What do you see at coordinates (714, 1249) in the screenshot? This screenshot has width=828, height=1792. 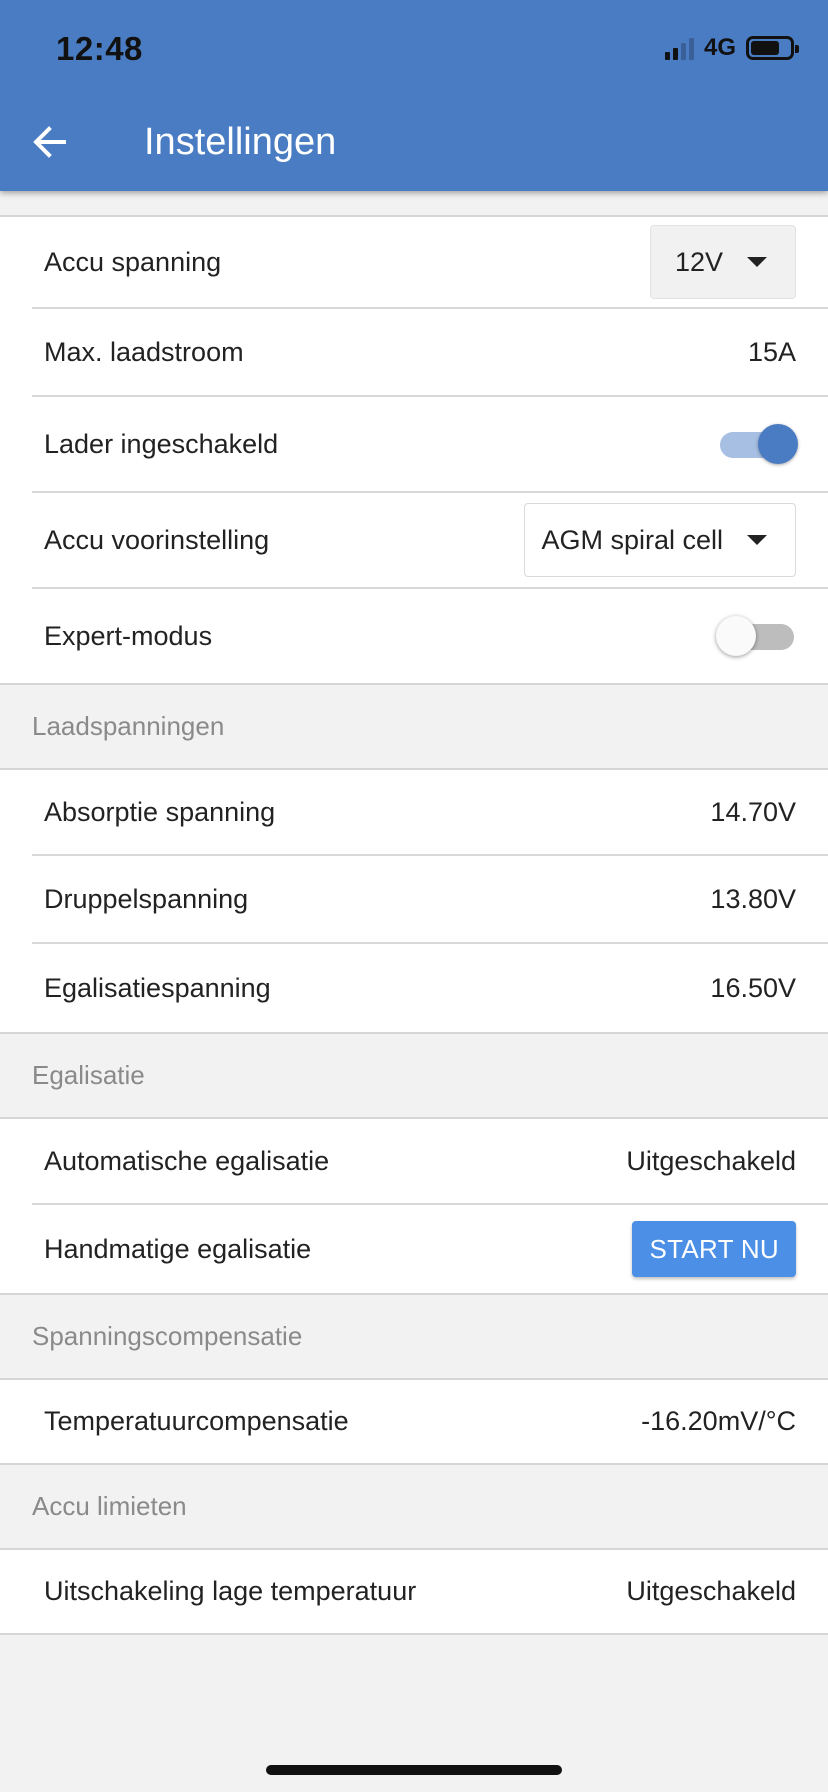 I see `start-now-button: START NU` at bounding box center [714, 1249].